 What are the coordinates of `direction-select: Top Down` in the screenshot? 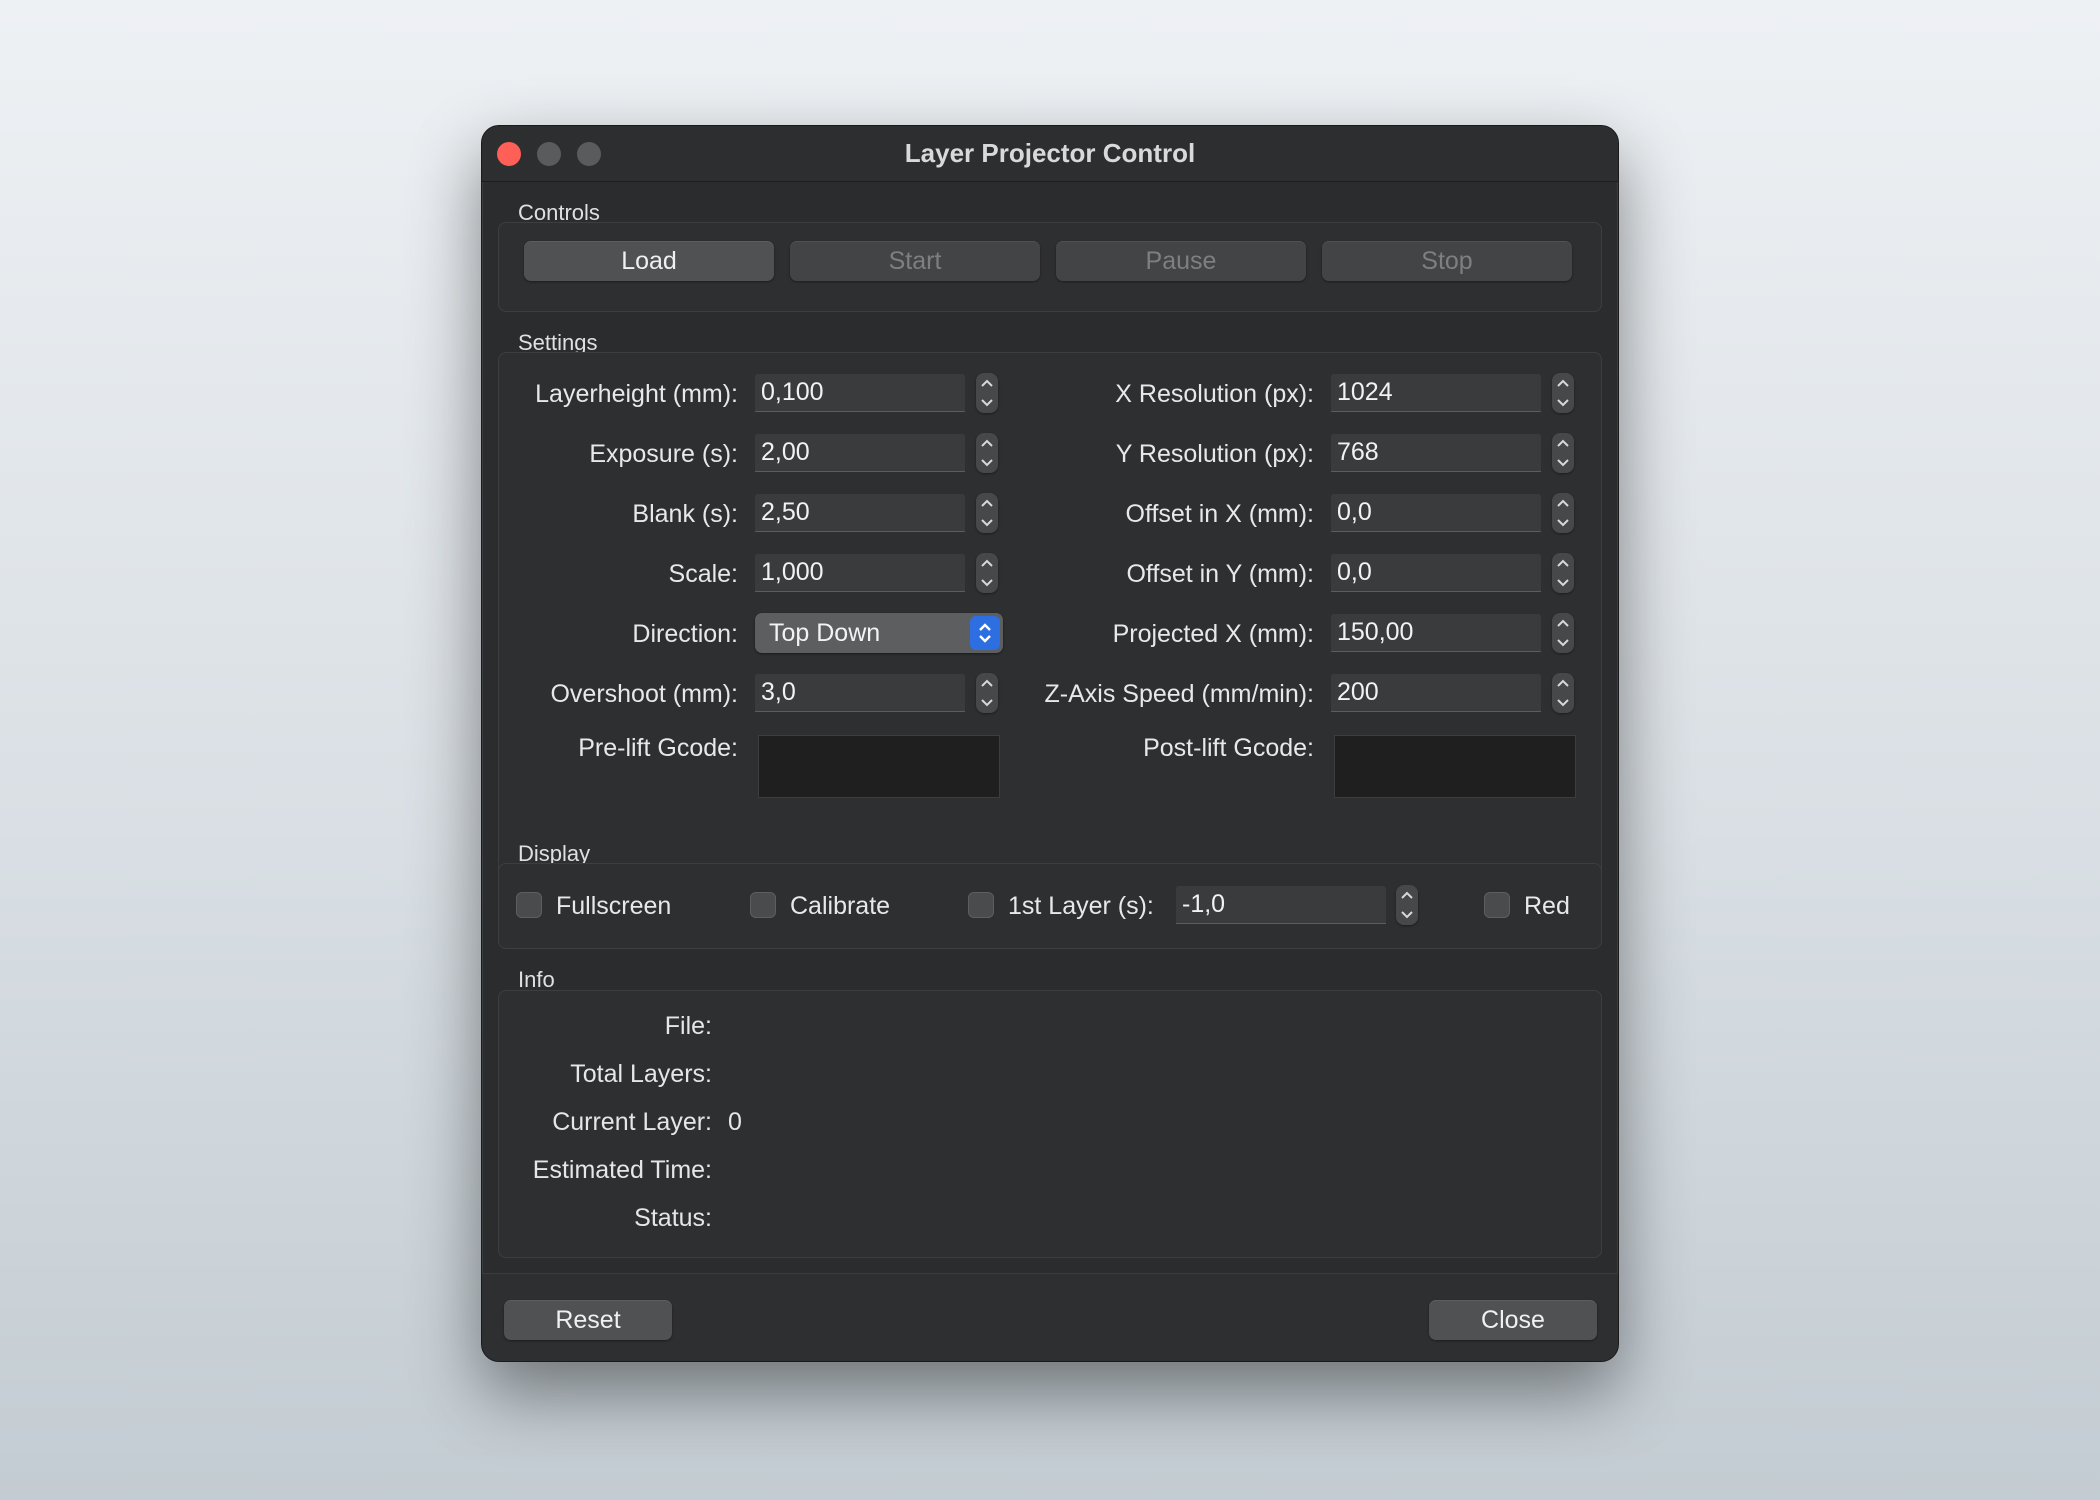 It's located at (879, 633).